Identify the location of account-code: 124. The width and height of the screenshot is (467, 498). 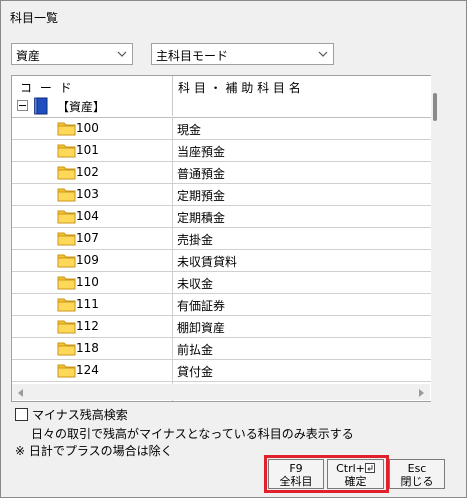
(87, 370).